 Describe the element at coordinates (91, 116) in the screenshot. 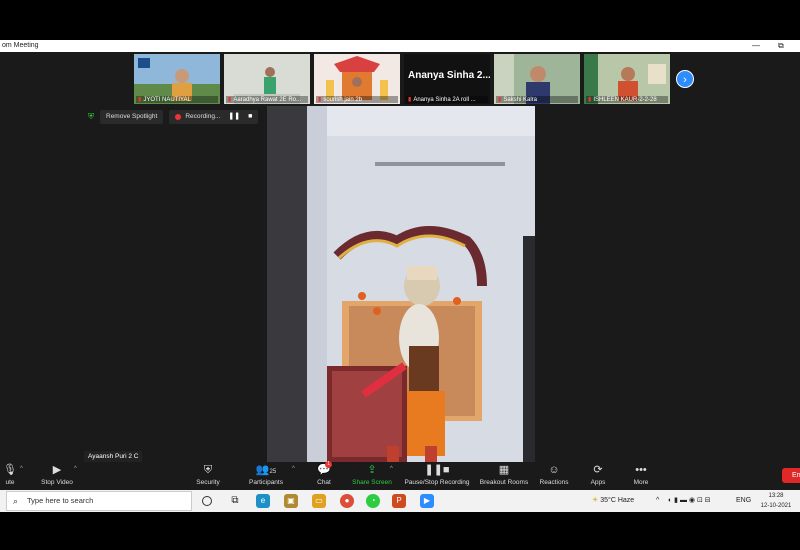

I see `shield-check-icon: ⛨` at that location.